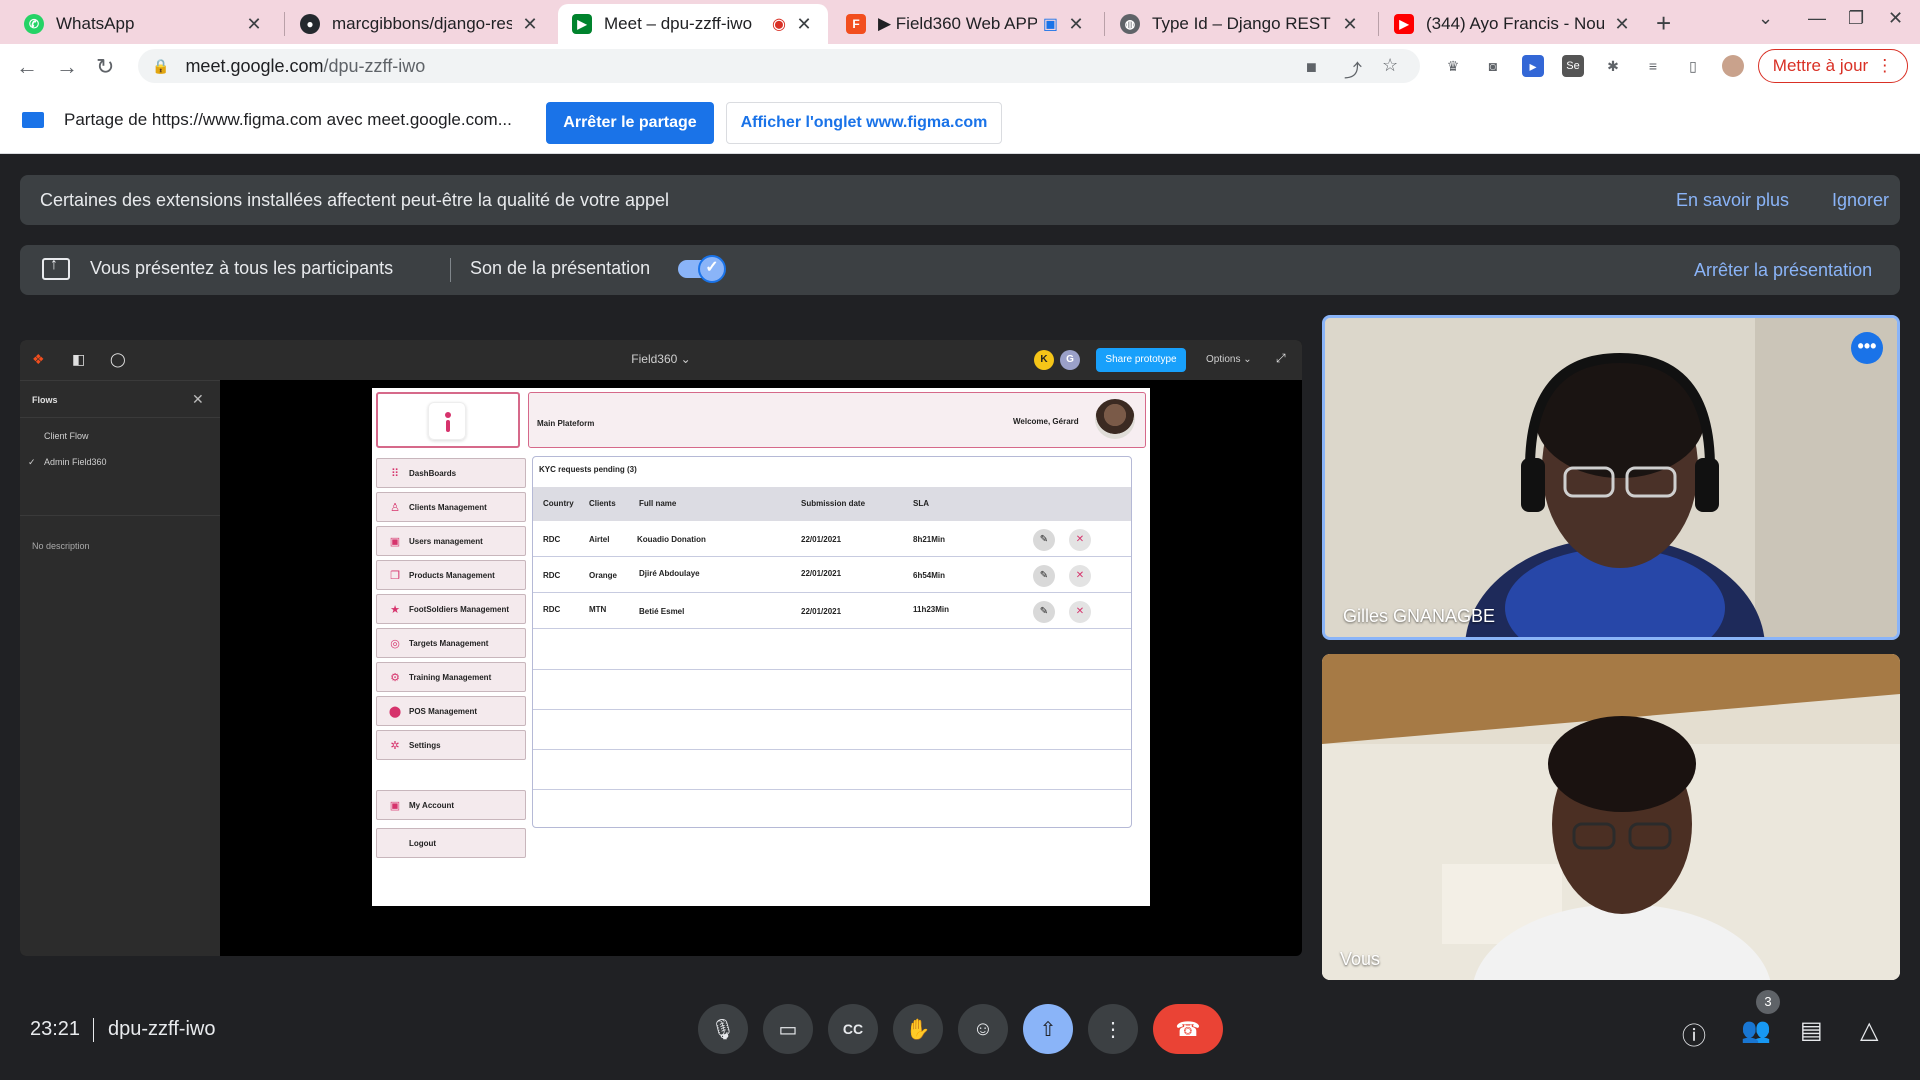 The width and height of the screenshot is (1920, 1080). I want to click on tab-divider, so click(284, 24).